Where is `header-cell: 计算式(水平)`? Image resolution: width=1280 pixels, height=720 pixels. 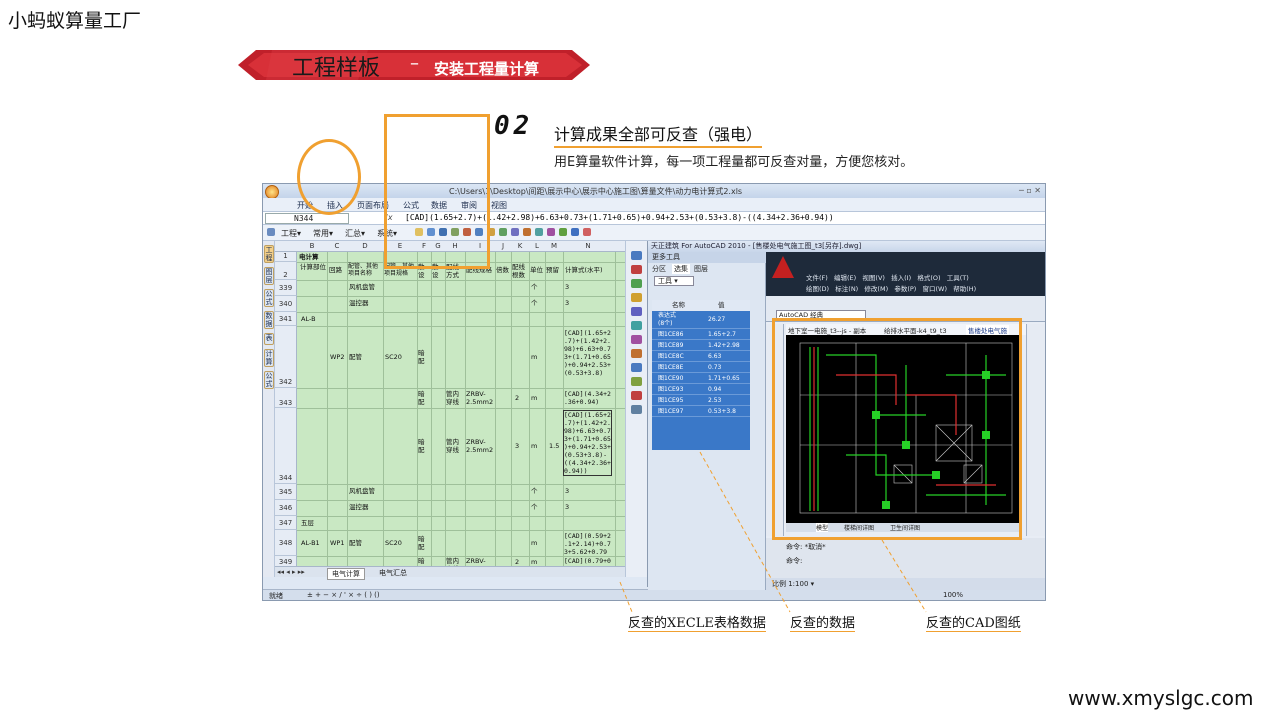 header-cell: 计算式(水平) is located at coordinates (584, 270).